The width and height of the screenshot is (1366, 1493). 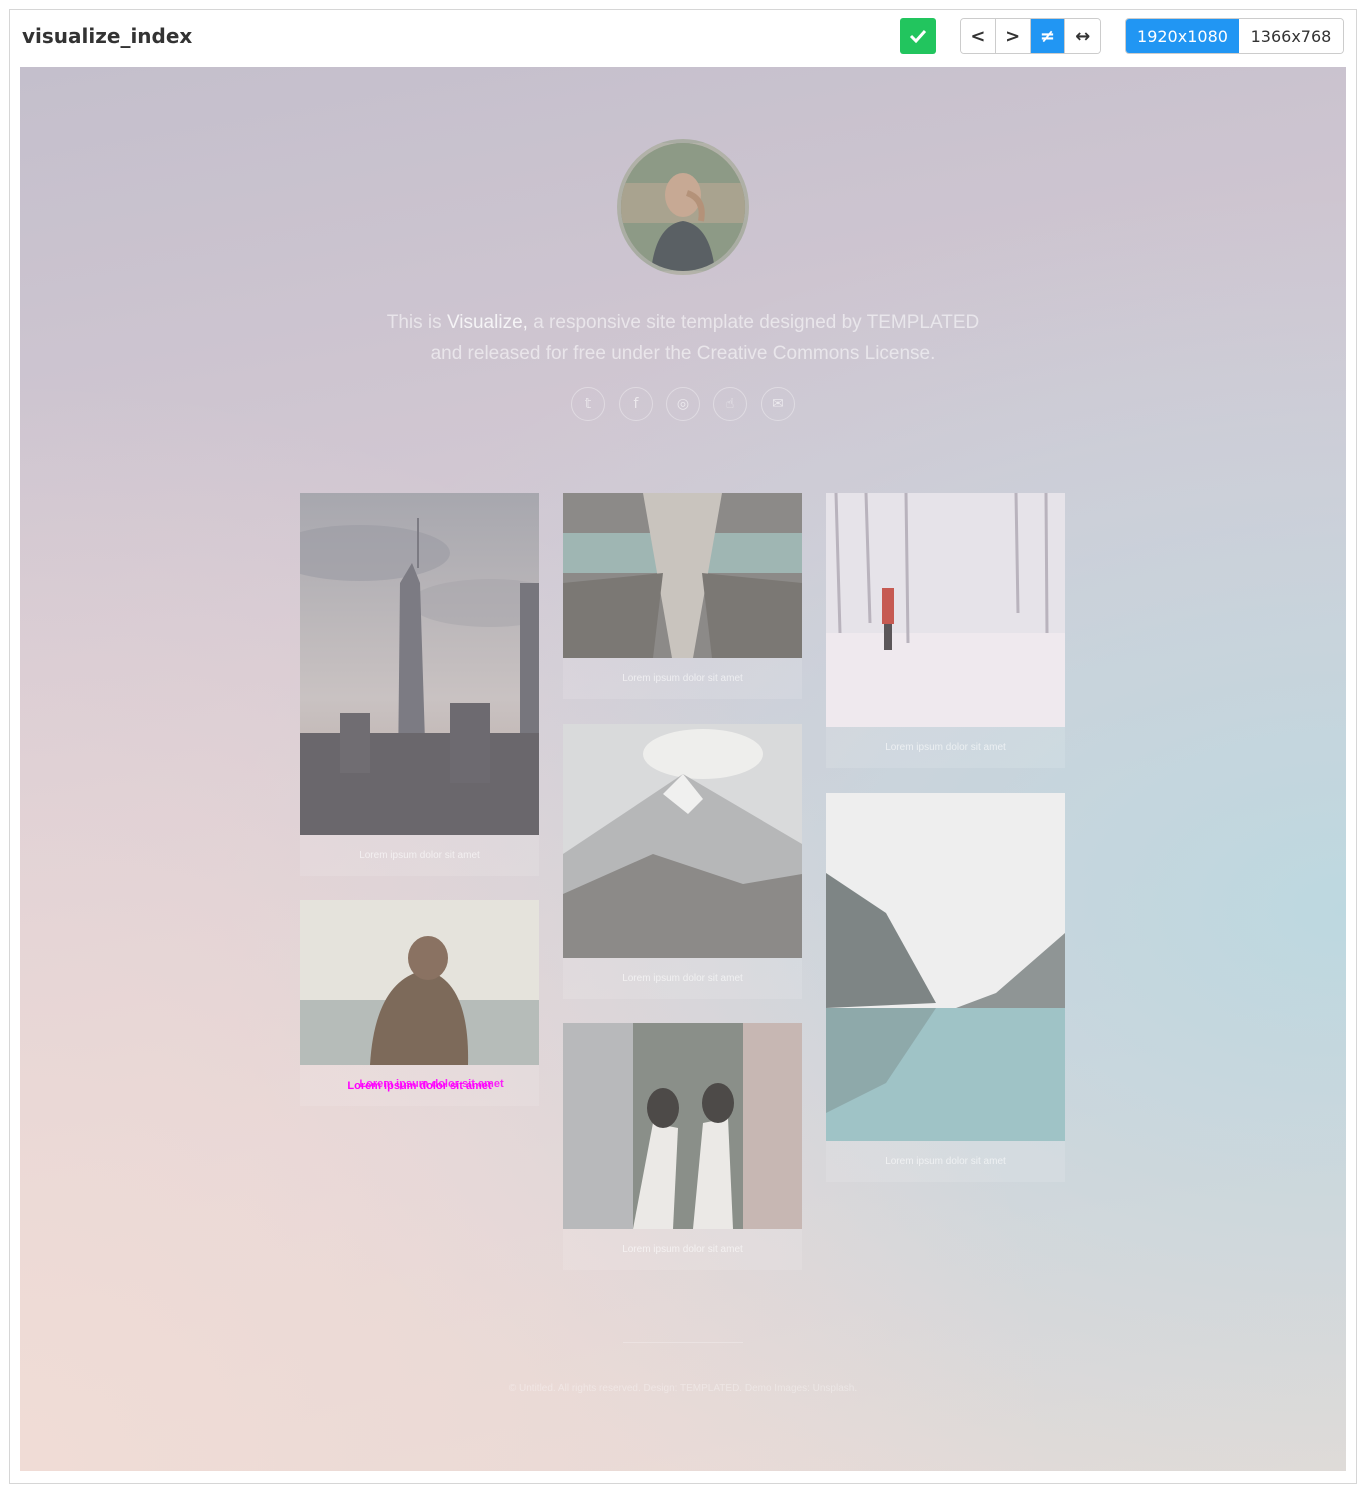 I want to click on resolution-1366-button: 1366x768, so click(x=1290, y=36).